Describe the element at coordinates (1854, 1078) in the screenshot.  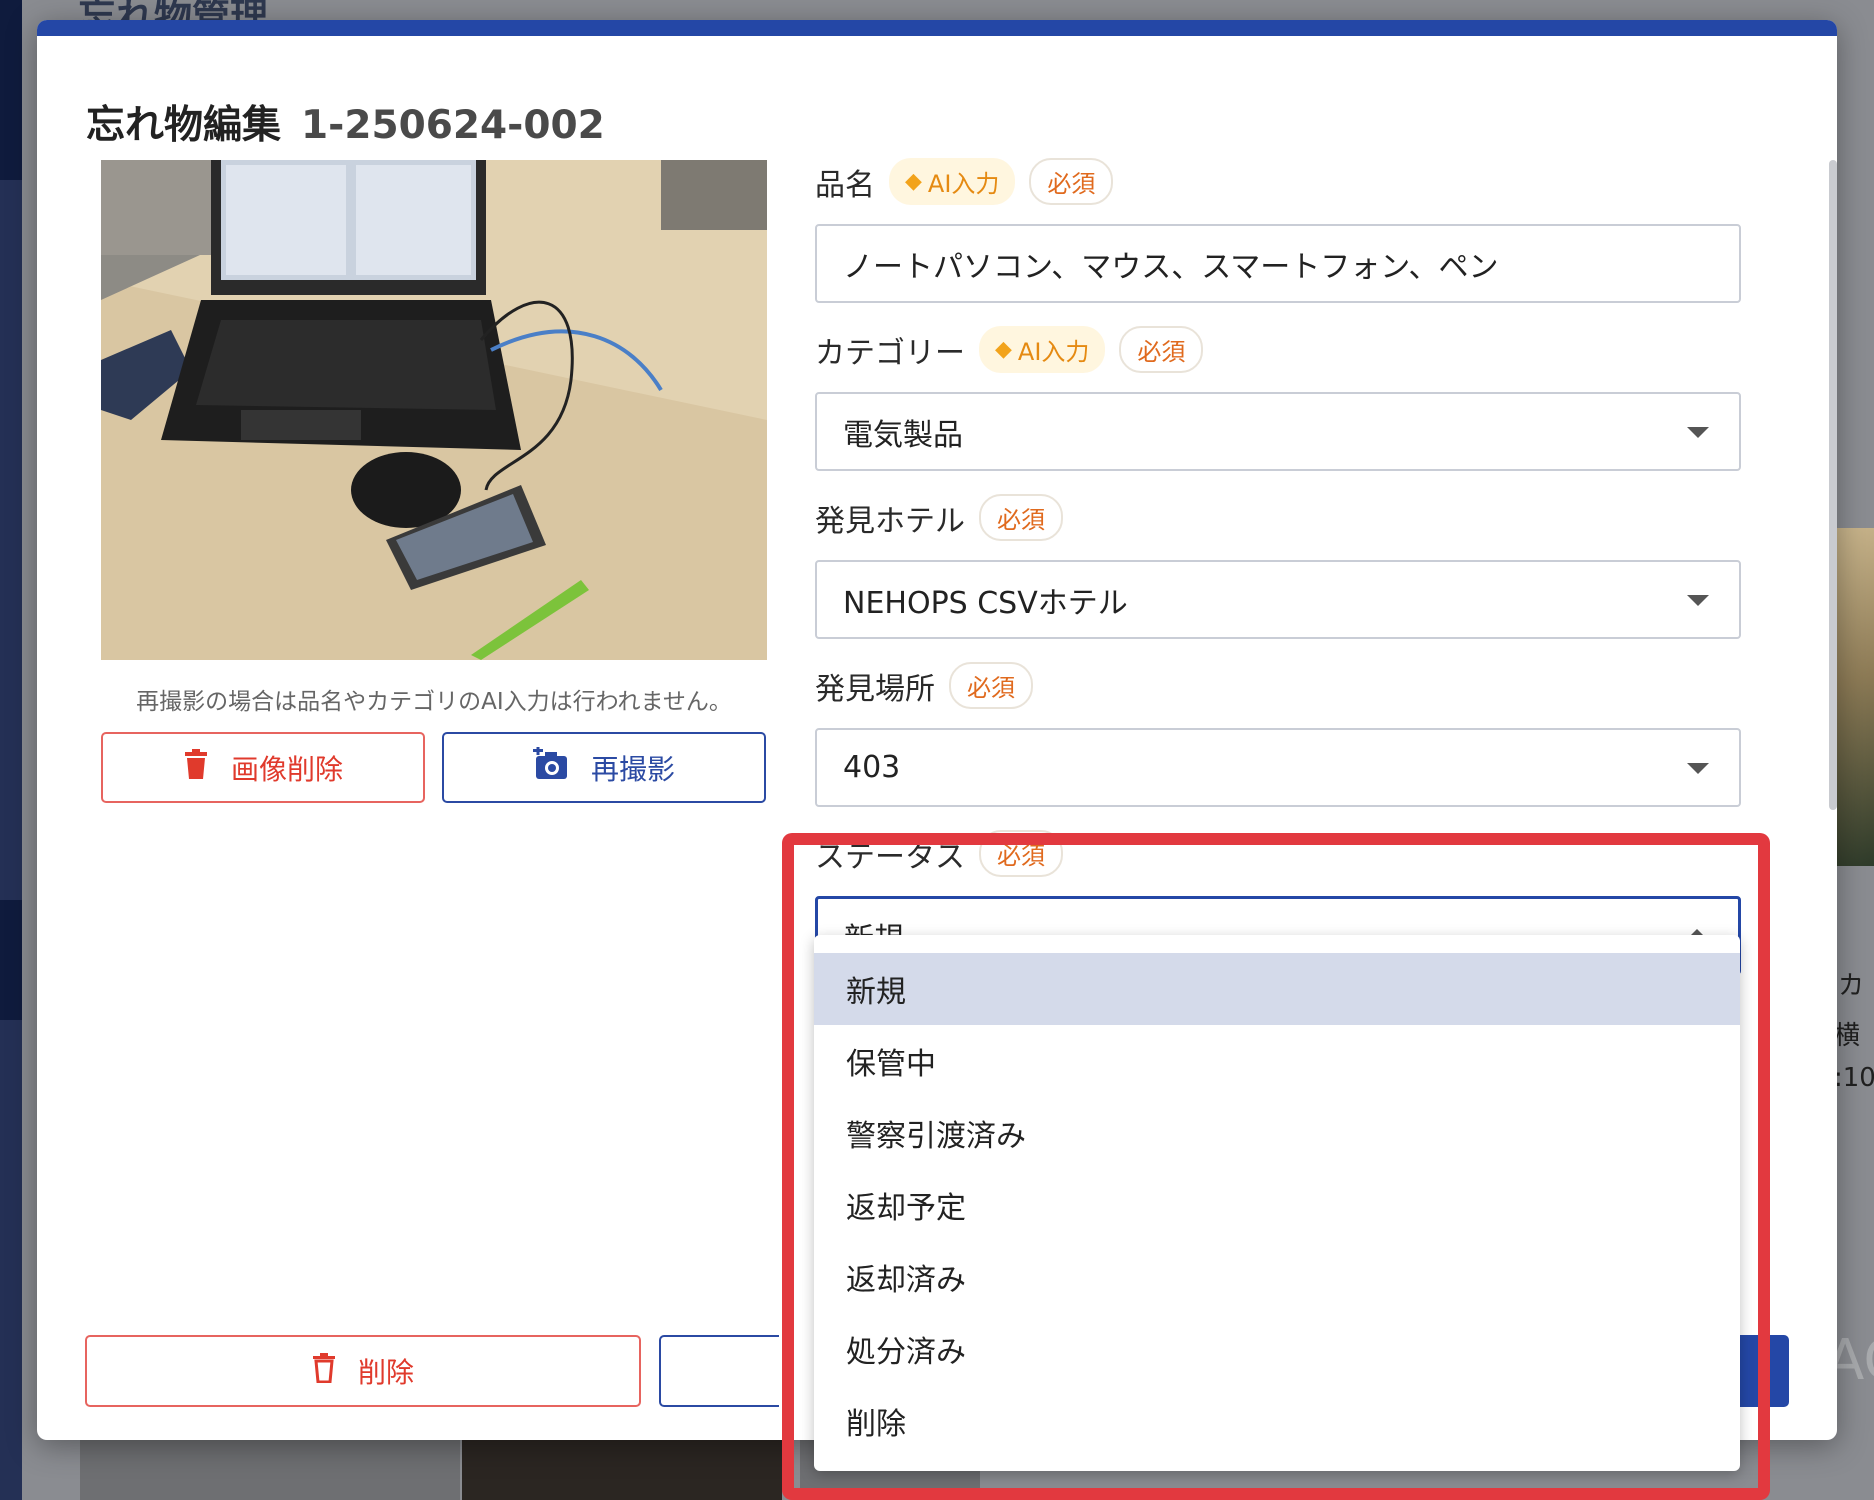
I see `background-text: :10` at that location.